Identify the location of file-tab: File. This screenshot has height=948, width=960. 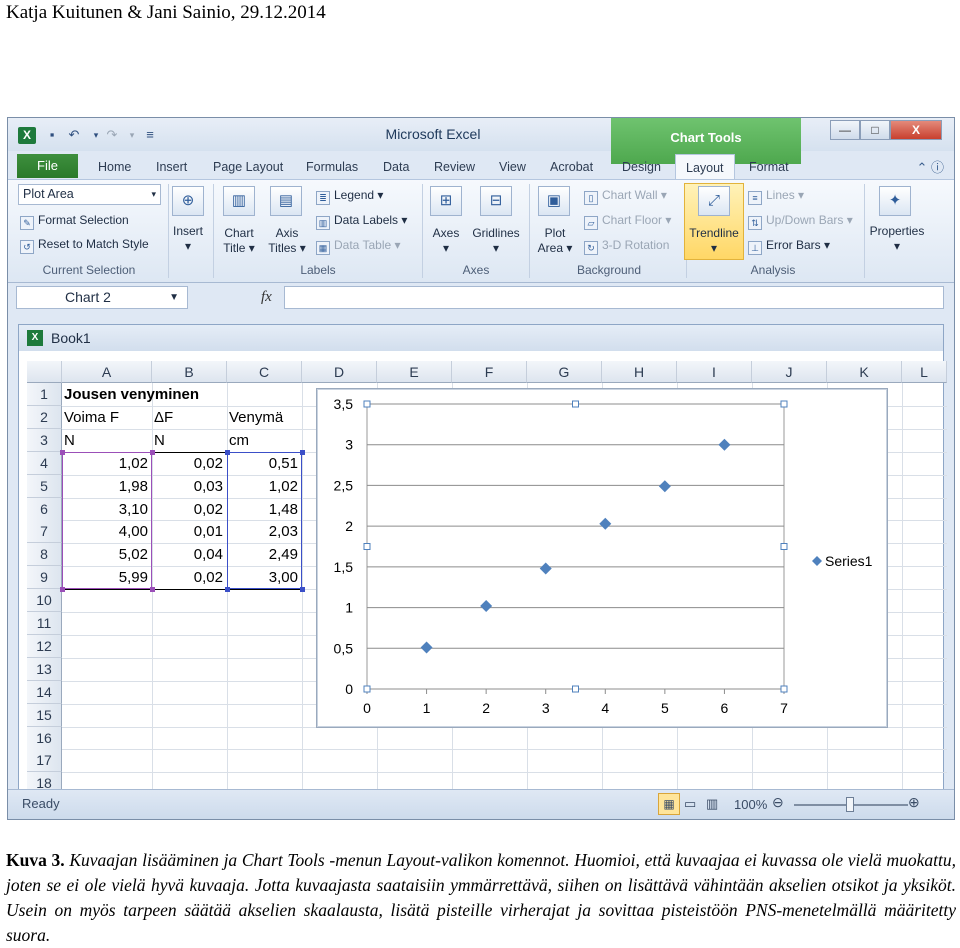
(47, 166).